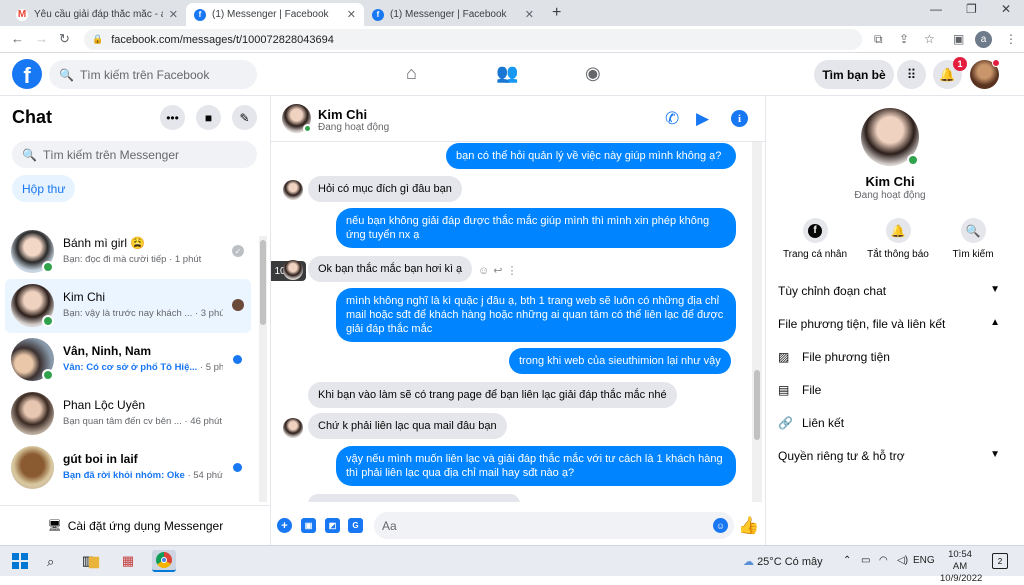  Describe the element at coordinates (702, 119) in the screenshot. I see `video-call-icon: ▶` at that location.